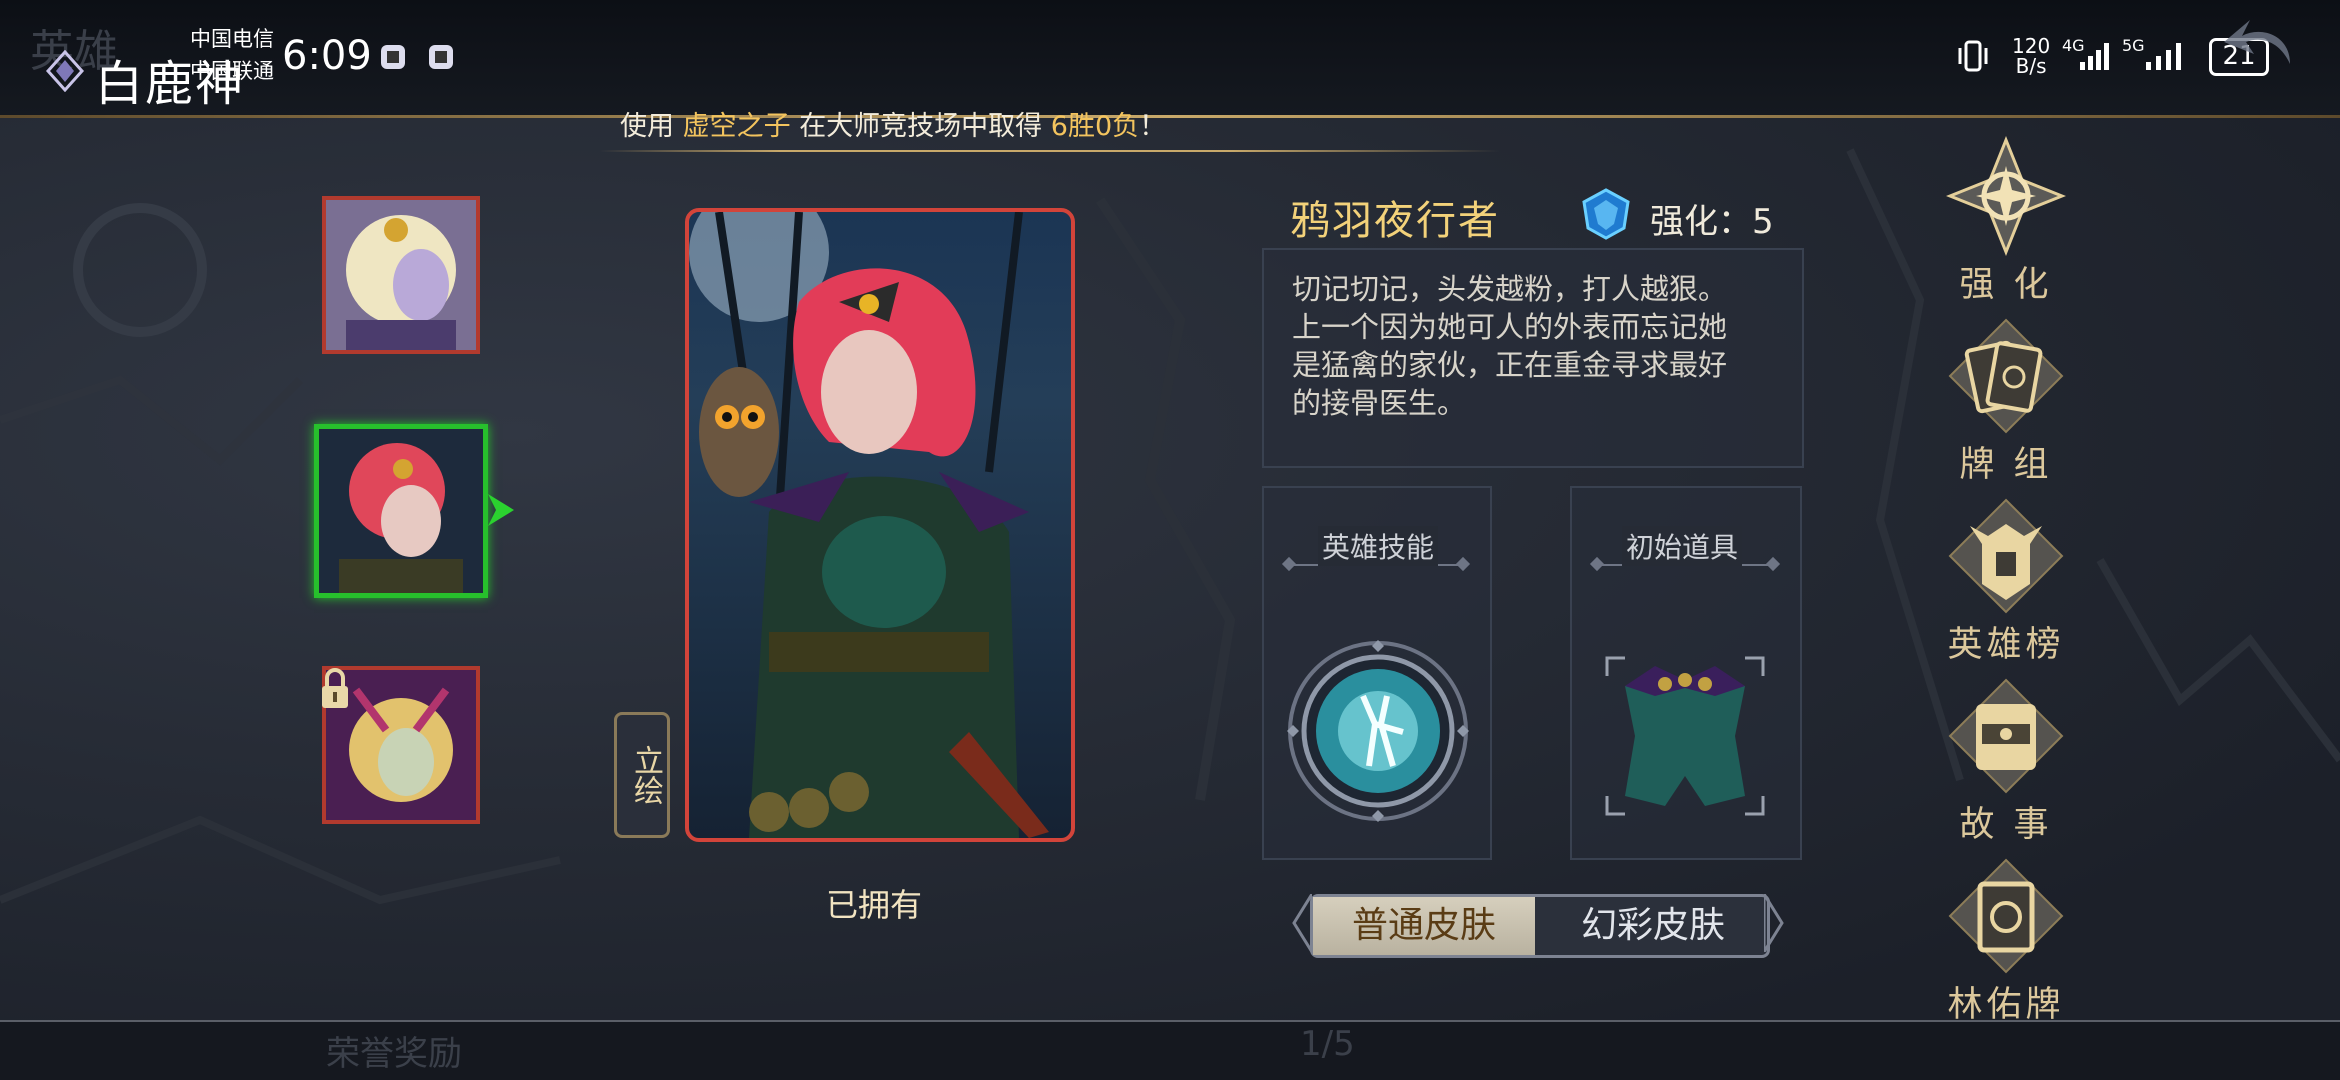  I want to click on cards-deck-icon, so click(2006, 376).